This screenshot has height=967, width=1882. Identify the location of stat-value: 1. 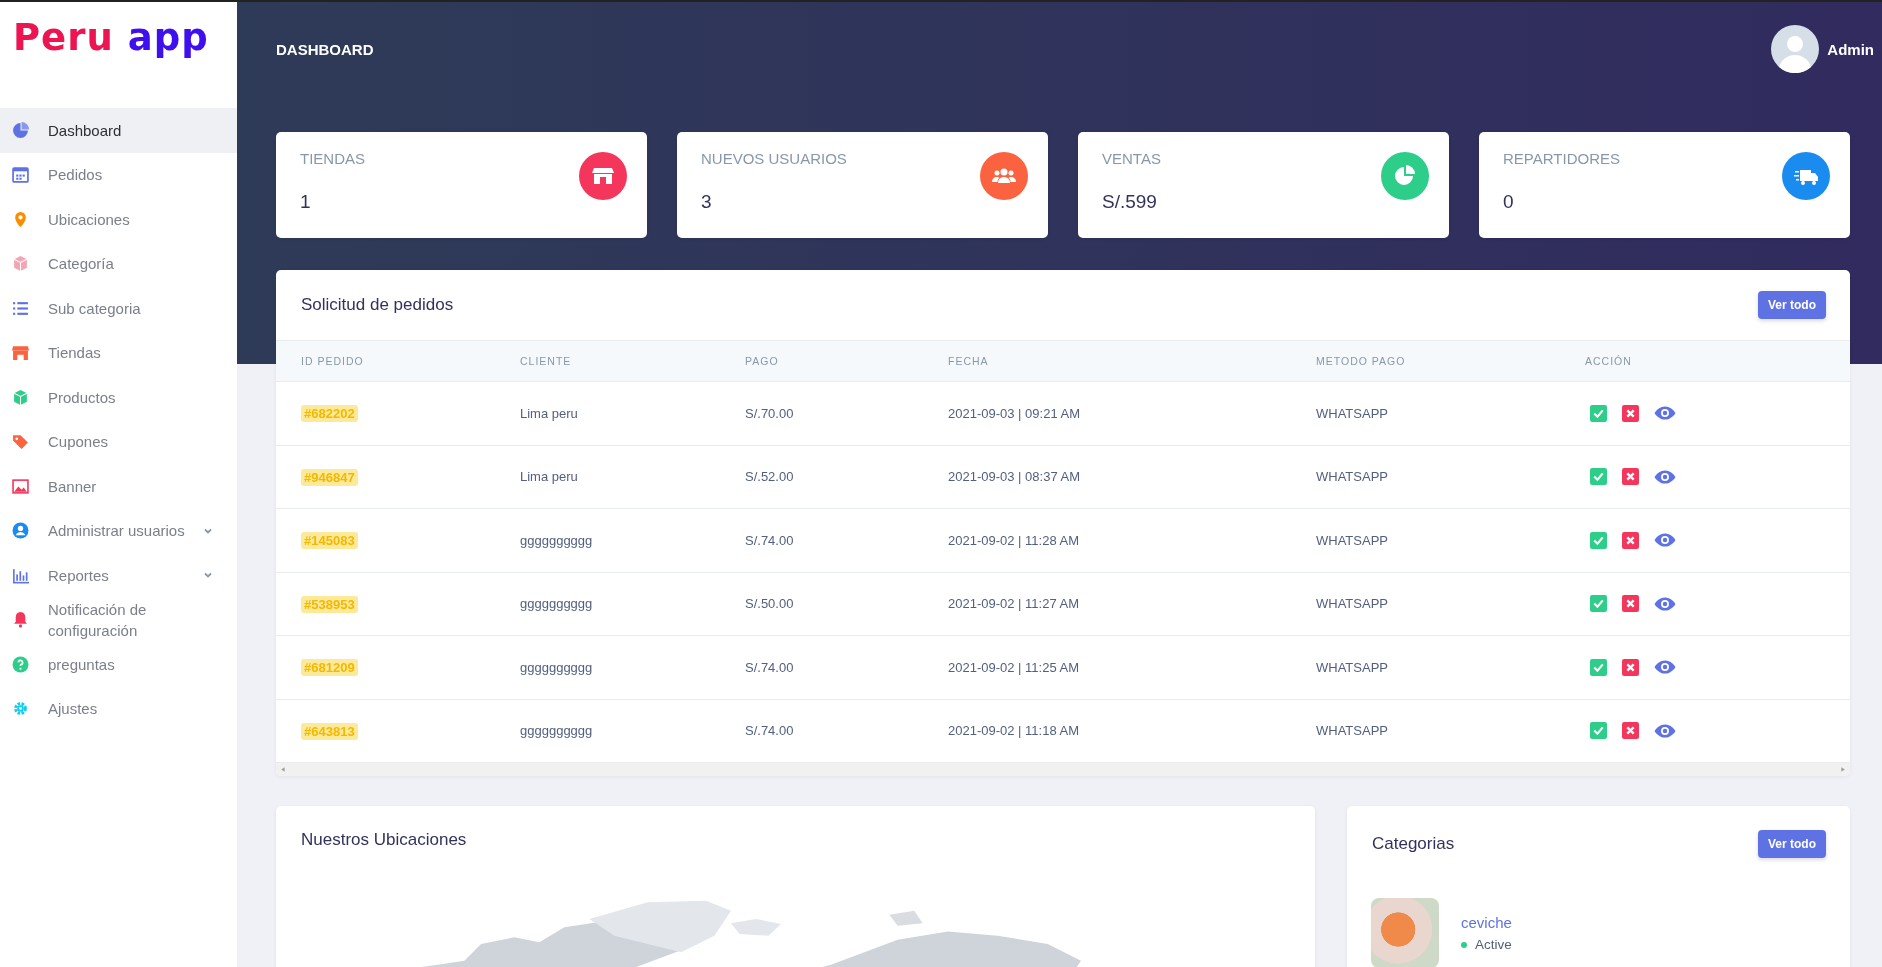
(306, 202).